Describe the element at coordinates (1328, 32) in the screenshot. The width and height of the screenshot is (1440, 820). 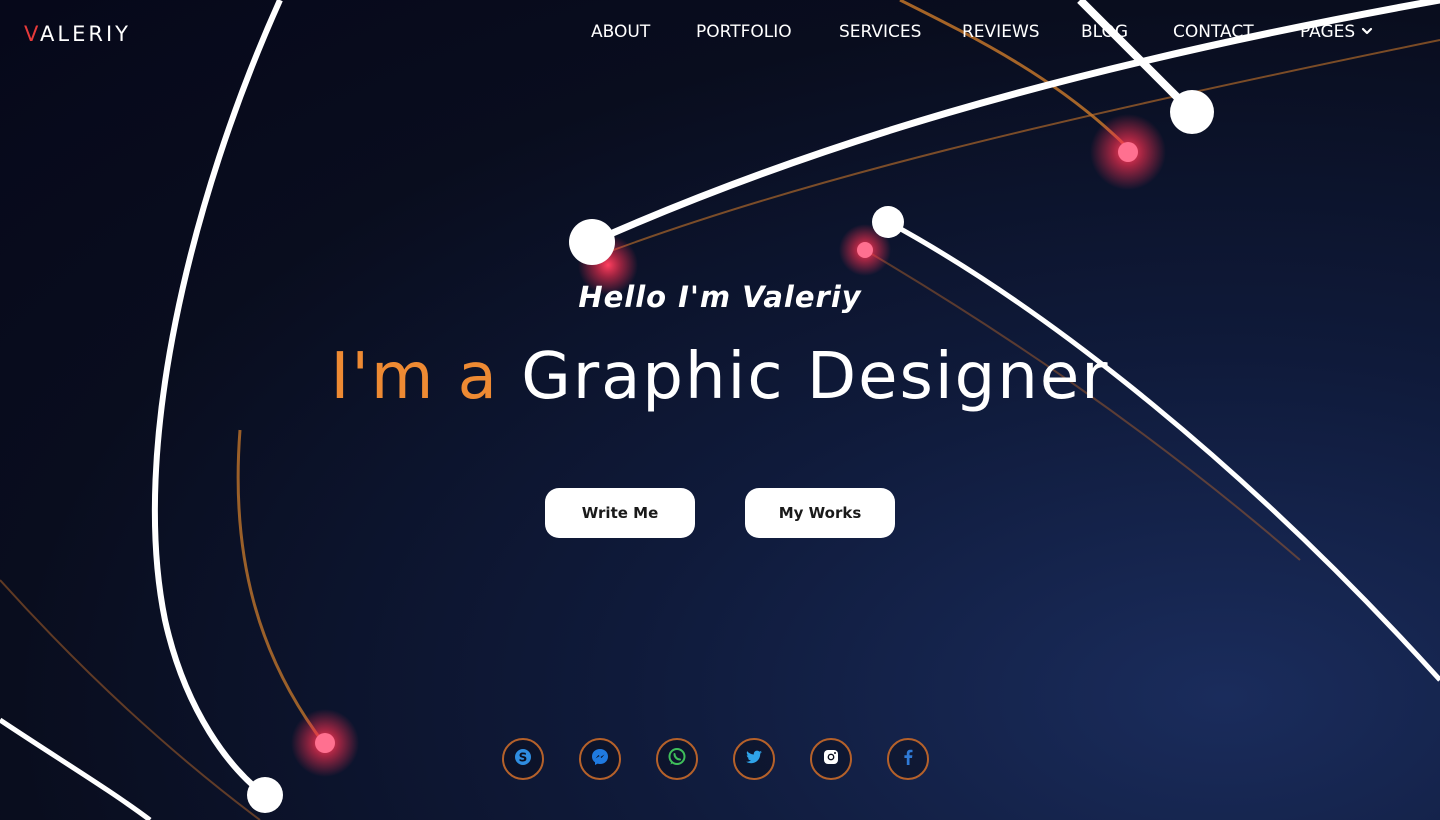
I see `nav-item-pages-label: PAGES` at that location.